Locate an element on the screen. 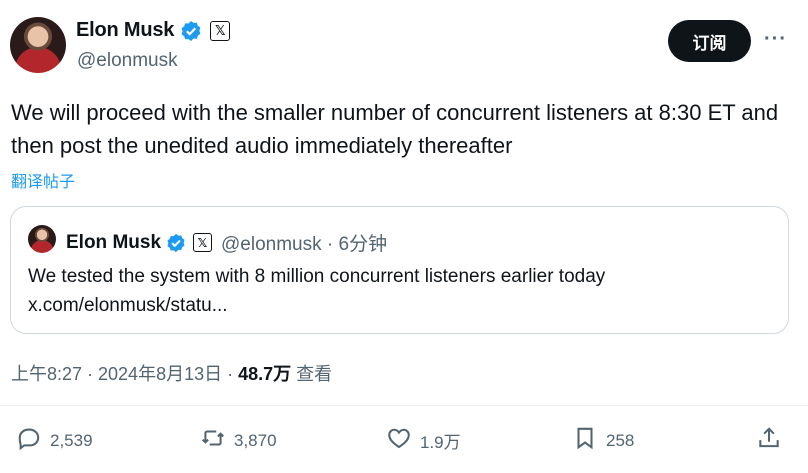 The image size is (808, 473). views-label: 查看 is located at coordinates (312, 374).